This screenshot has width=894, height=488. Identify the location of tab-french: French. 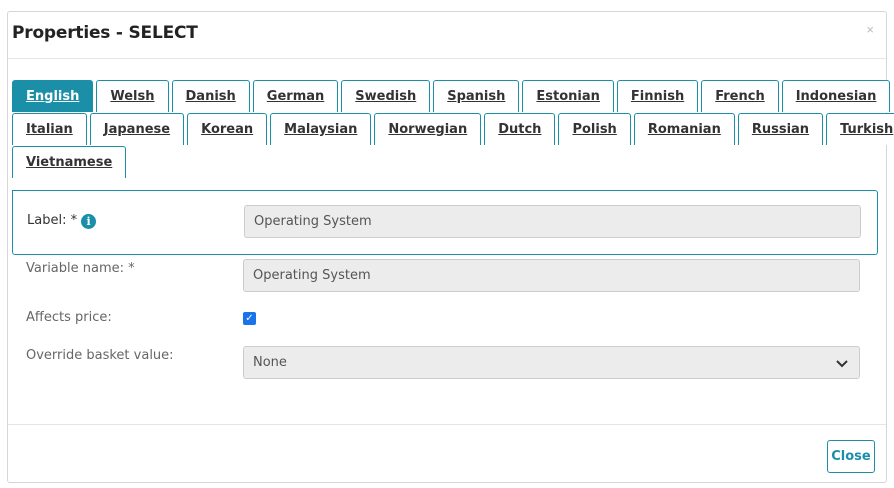
(740, 96).